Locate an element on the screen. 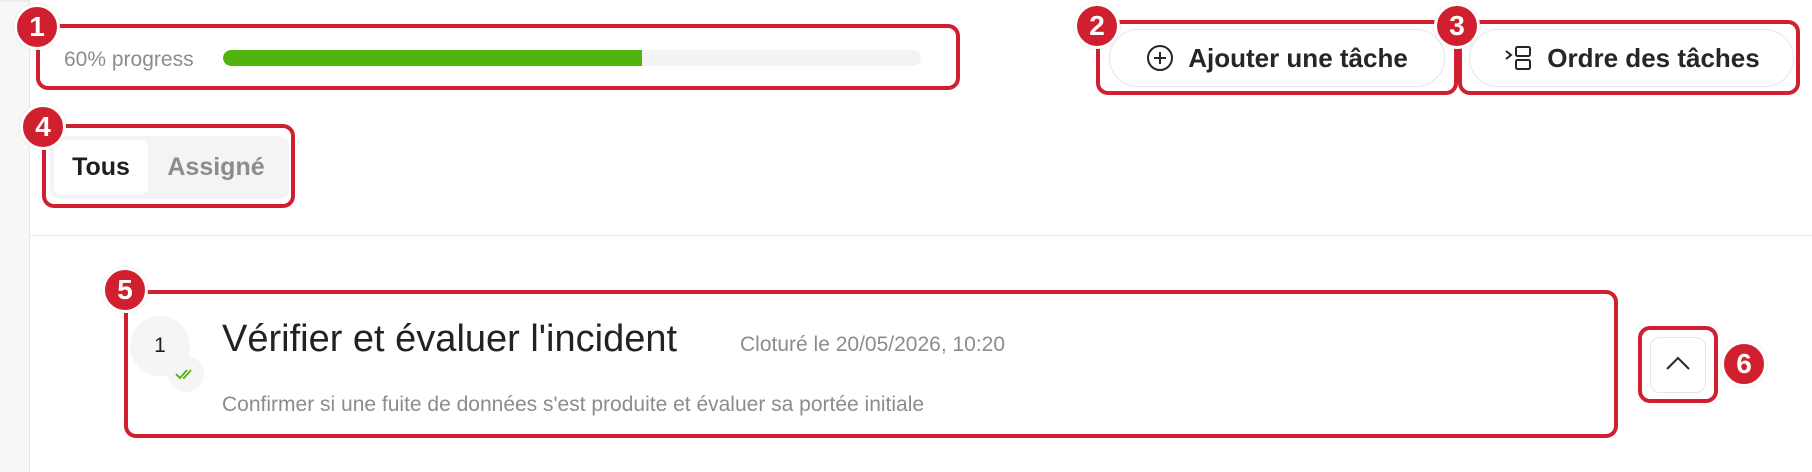 The image size is (1812, 472). task-order-label: Ordre des tâches is located at coordinates (1653, 57).